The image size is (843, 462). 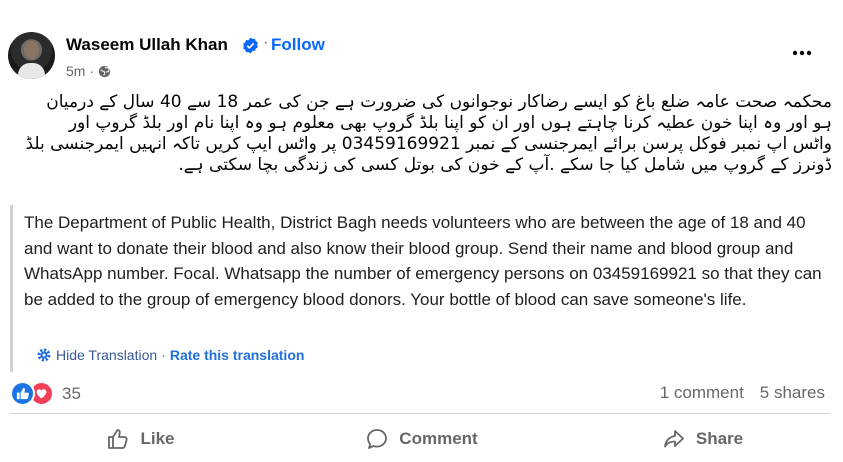 I want to click on share-button: Share, so click(x=702, y=439).